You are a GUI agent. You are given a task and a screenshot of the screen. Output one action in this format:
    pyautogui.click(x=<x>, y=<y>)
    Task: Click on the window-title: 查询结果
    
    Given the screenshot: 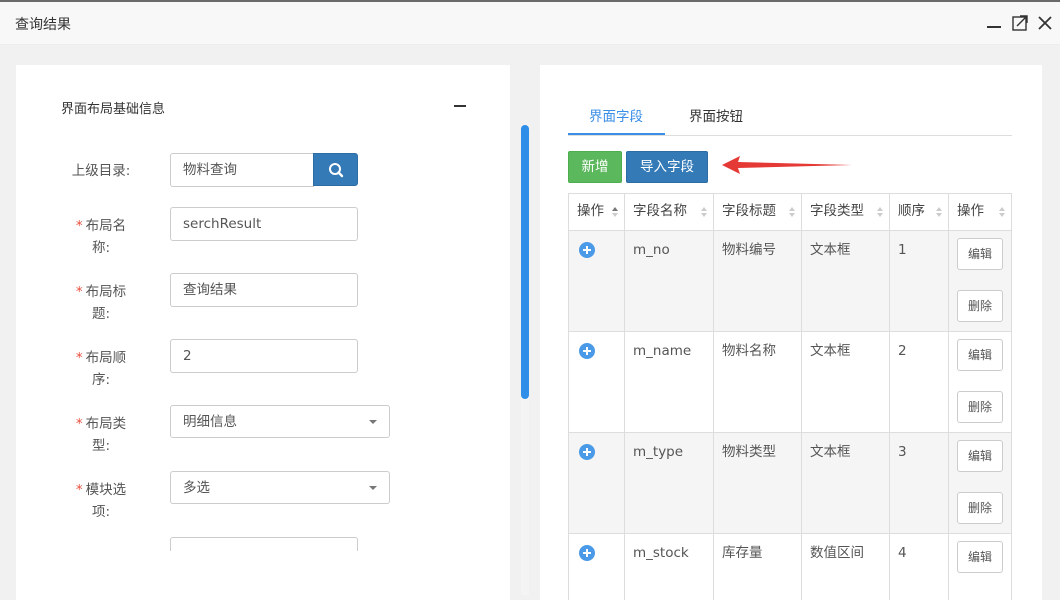 What is the action you would take?
    pyautogui.click(x=43, y=25)
    